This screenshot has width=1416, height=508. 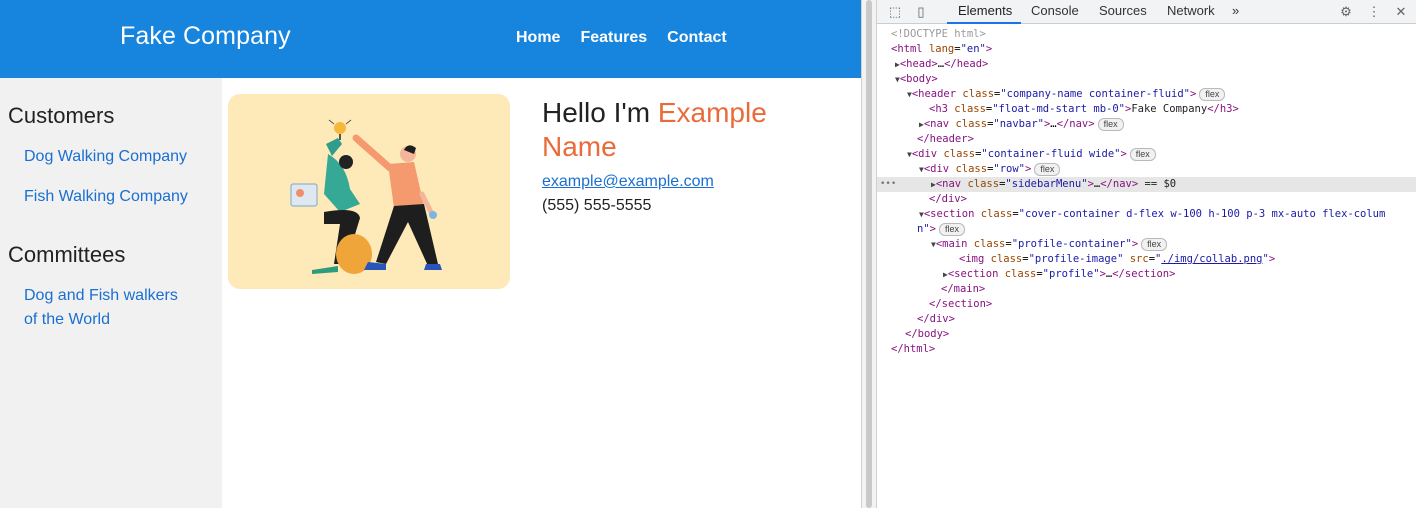 I want to click on dom-line: </section>, so click(x=1172, y=304).